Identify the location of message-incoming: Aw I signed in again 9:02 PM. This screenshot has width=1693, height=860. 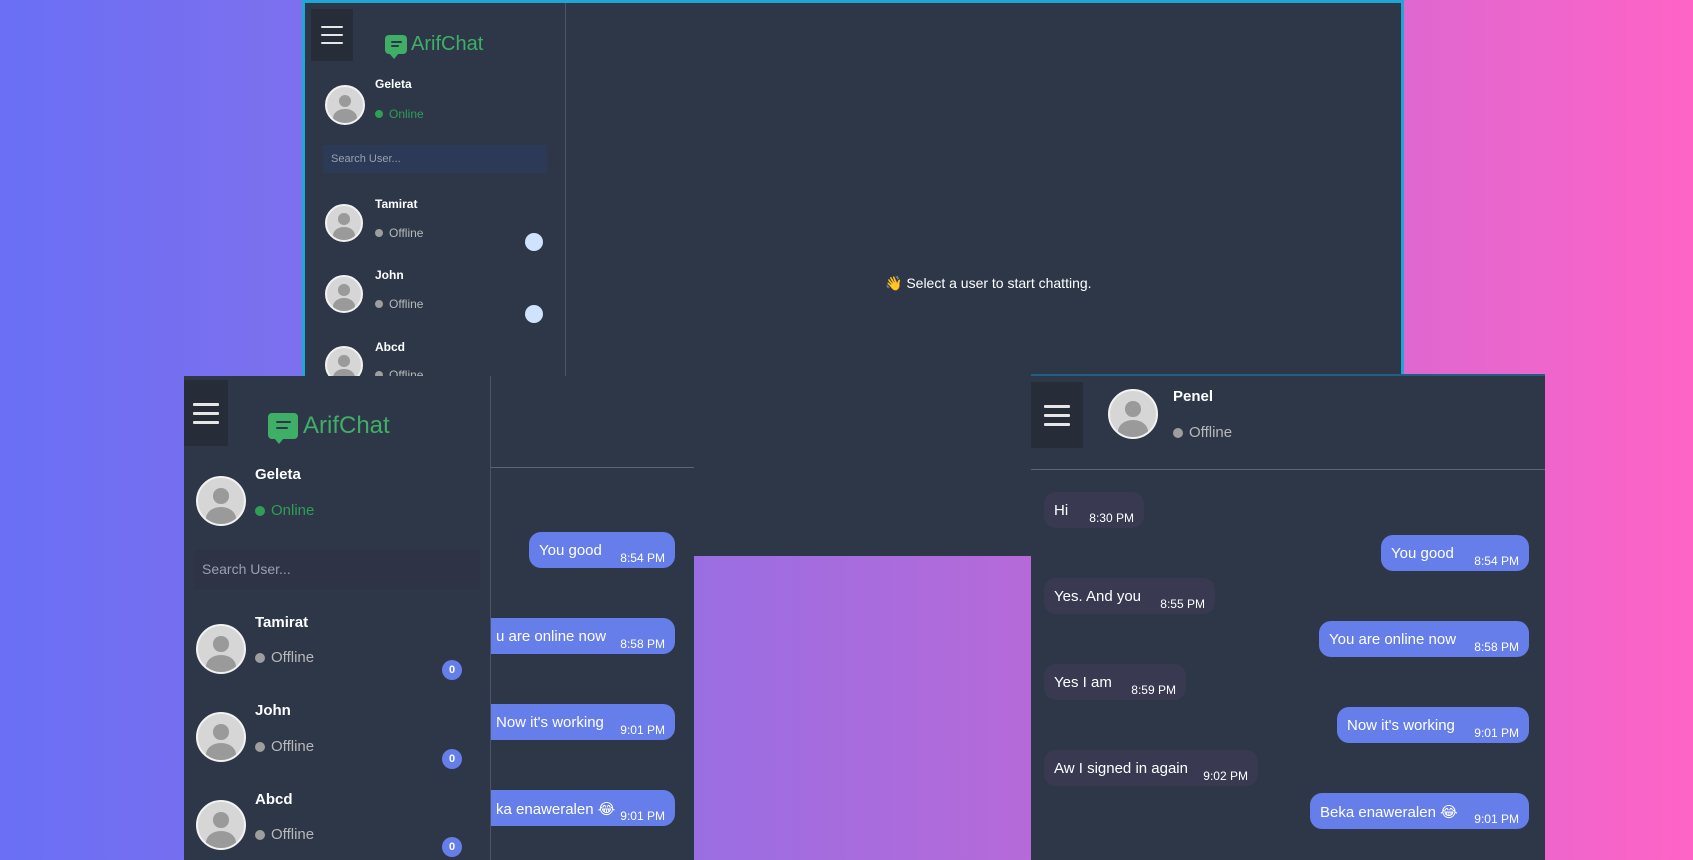
(1151, 768).